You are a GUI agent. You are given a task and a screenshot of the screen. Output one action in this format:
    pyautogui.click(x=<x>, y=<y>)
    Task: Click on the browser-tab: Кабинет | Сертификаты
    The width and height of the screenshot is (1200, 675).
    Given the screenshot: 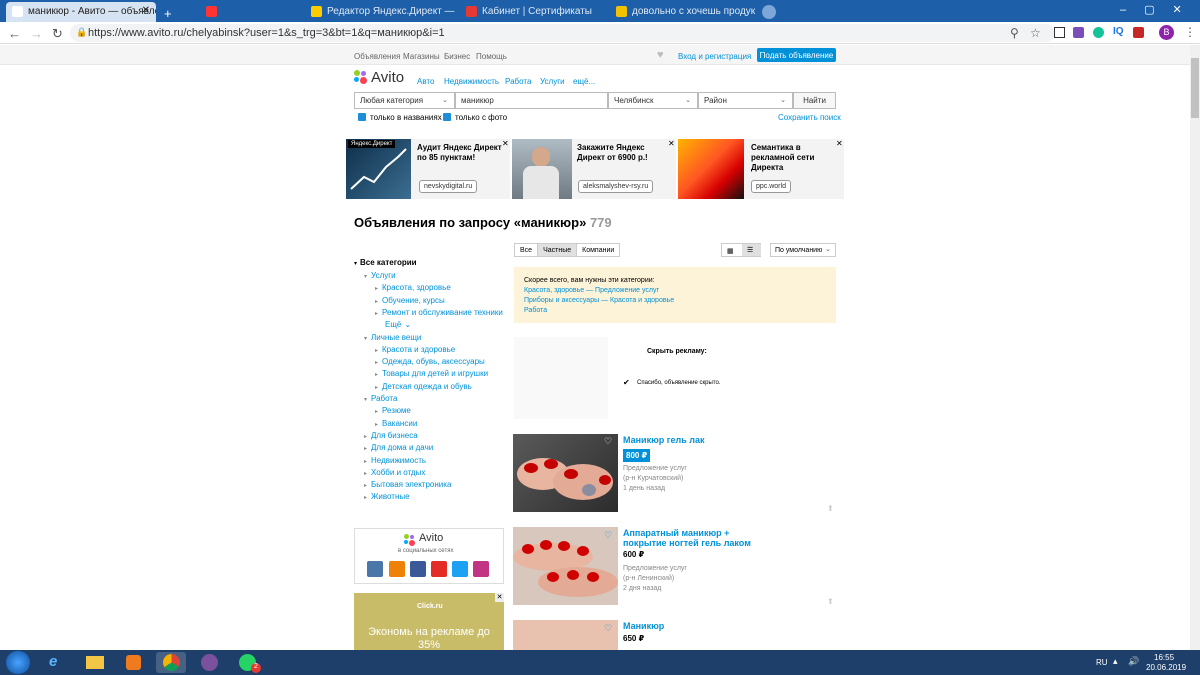 What is the action you would take?
    pyautogui.click(x=532, y=12)
    